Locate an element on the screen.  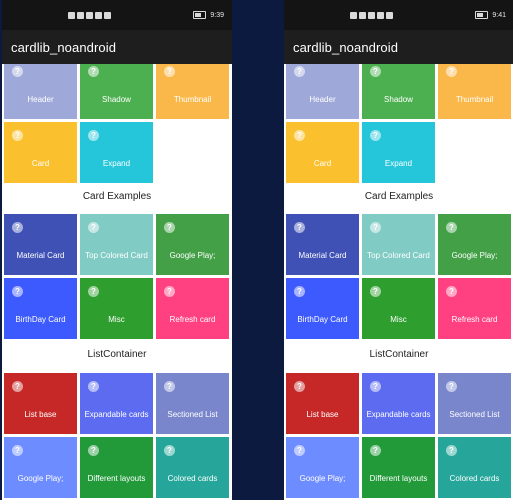
tile-label: Shadow is located at coordinates (116, 99).